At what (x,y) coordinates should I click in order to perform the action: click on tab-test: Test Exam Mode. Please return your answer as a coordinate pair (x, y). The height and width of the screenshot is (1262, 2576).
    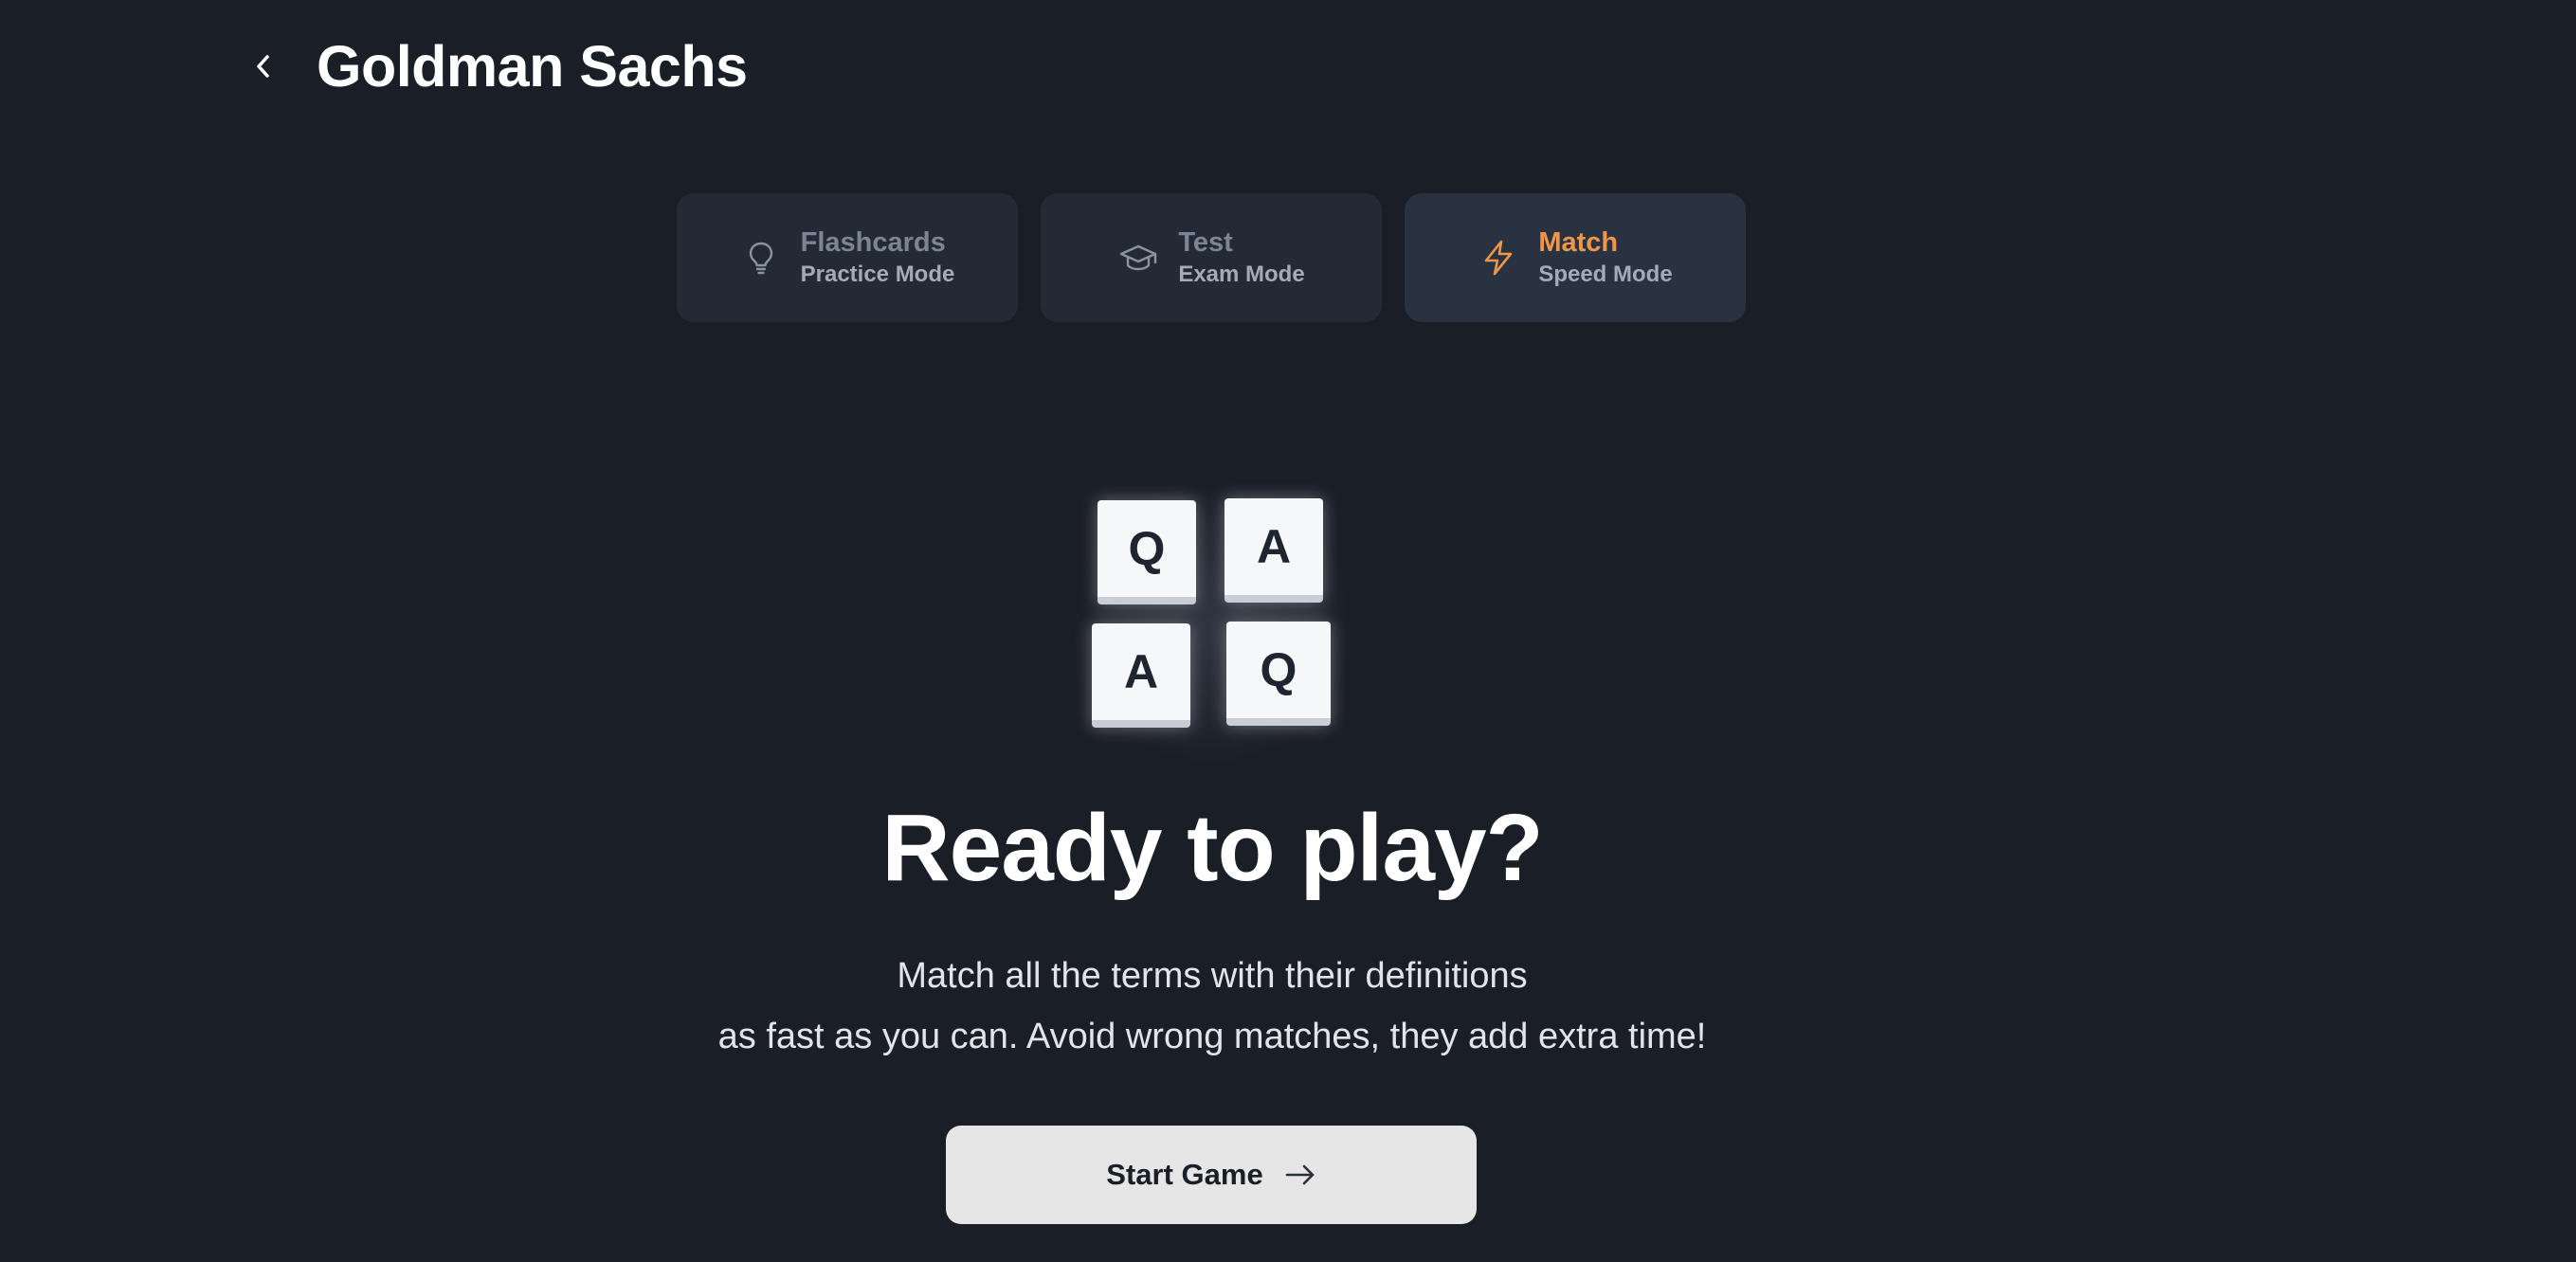
    Looking at the image, I should click on (1211, 257).